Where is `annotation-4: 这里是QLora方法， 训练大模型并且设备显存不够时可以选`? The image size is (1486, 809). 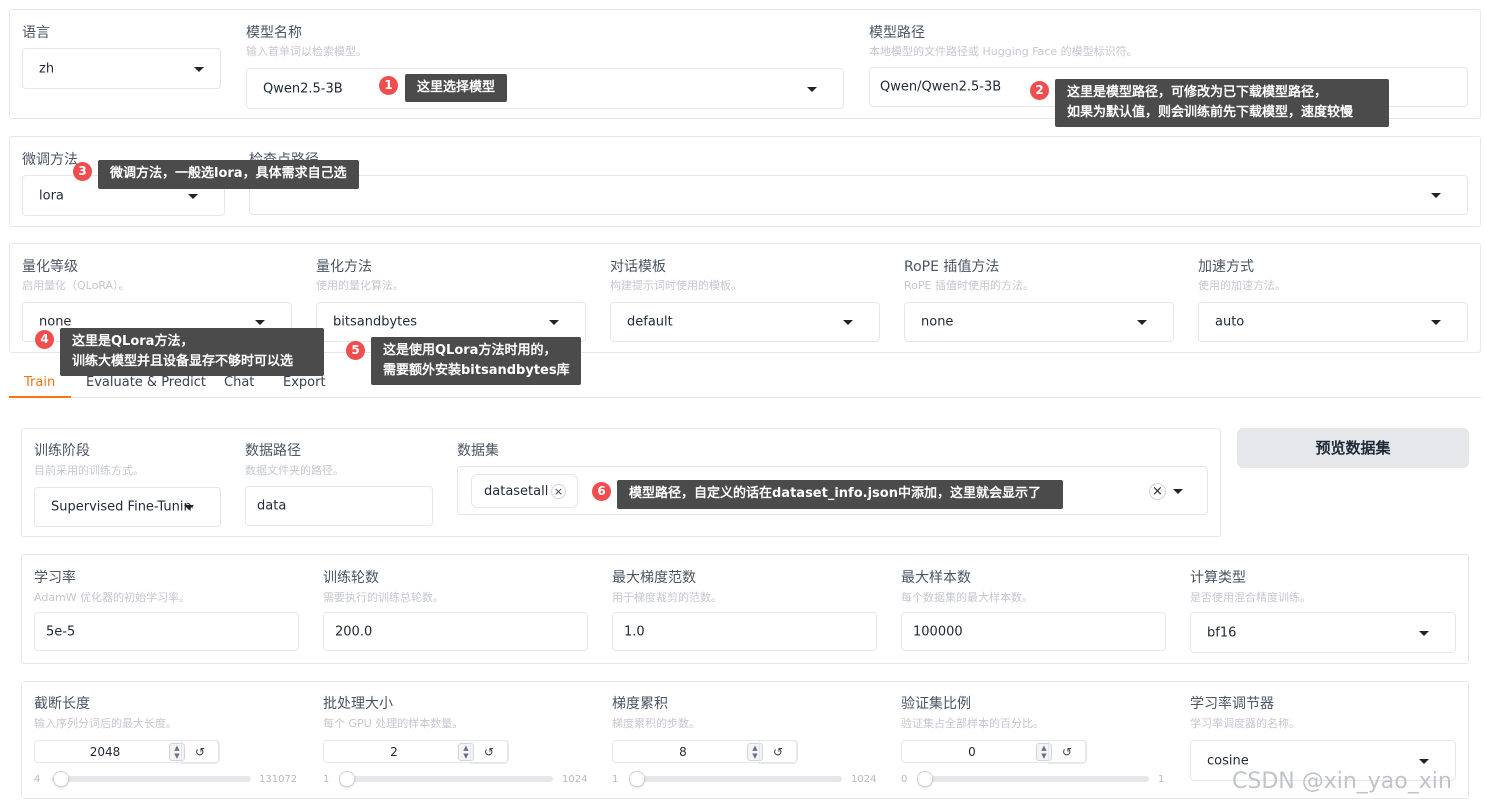
annotation-4: 这里是QLora方法， 训练大模型并且设备显存不够时可以选 is located at coordinates (192, 352).